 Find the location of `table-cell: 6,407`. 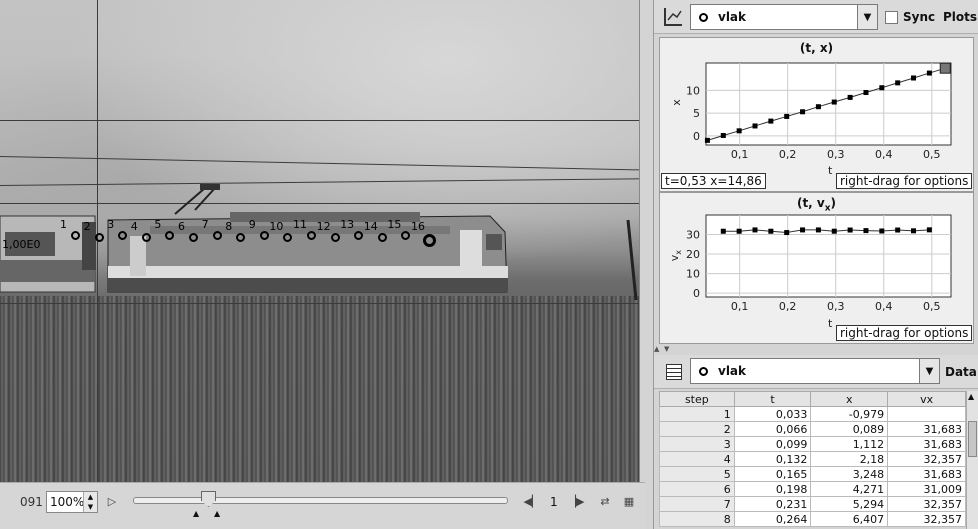

table-cell: 6,407 is located at coordinates (849, 519).